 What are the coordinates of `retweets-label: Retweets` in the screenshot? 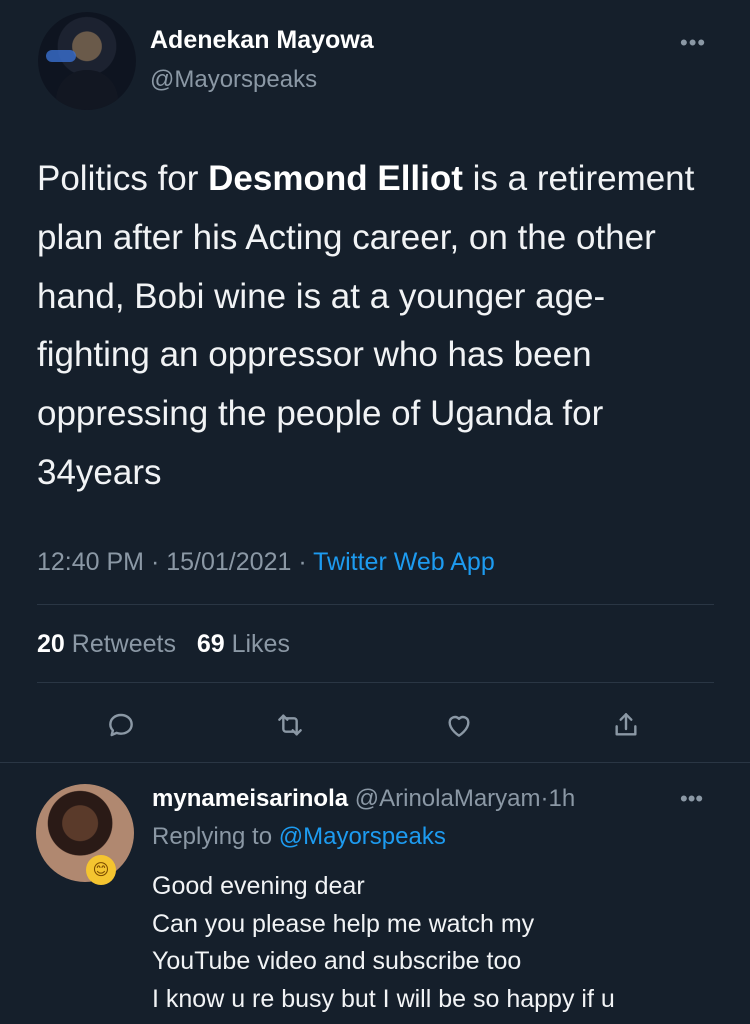 It's located at (123, 644).